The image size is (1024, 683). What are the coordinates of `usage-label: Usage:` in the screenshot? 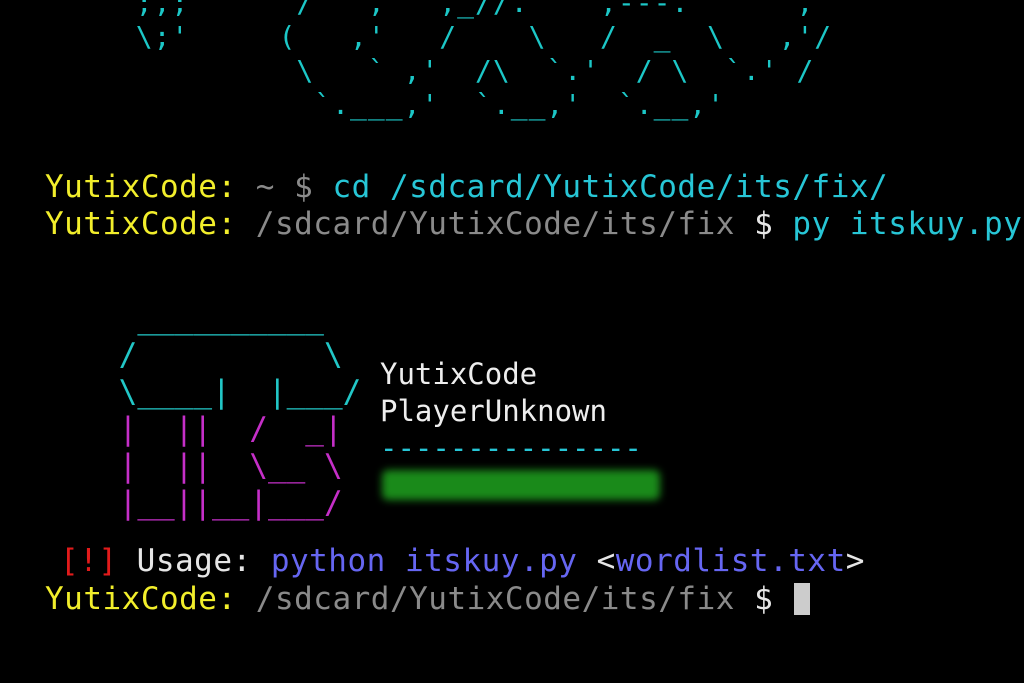 It's located at (194, 561).